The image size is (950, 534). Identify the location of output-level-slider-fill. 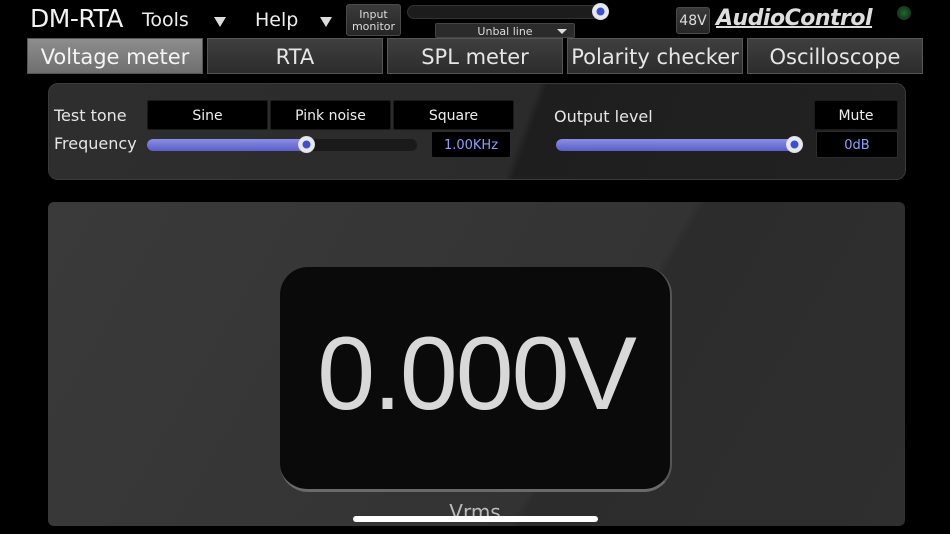
(679, 145).